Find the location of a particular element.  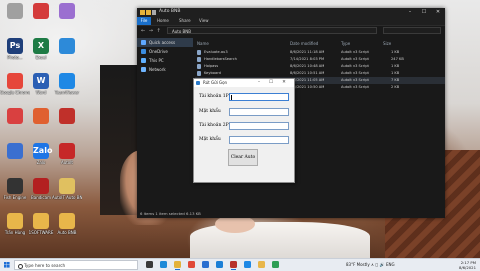

nav-arrows-icon: ← → ↑ is located at coordinates (151, 31).